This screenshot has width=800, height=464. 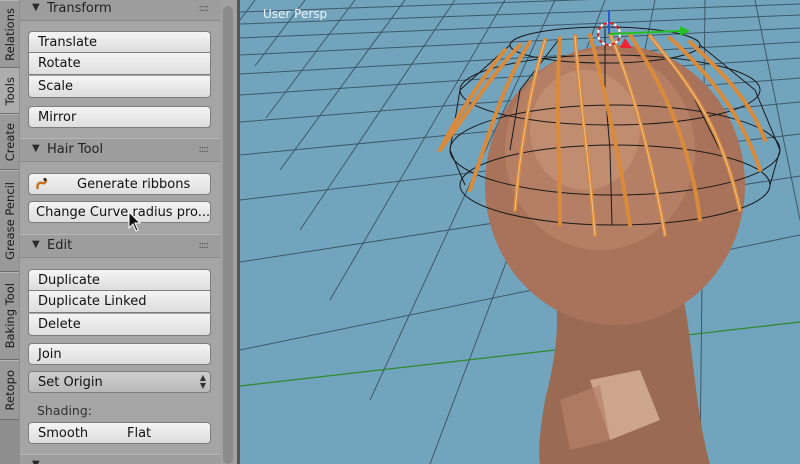 What do you see at coordinates (120, 150) in the screenshot?
I see `hair-tool-panel-header: ▼ Hair Tool ::::` at bounding box center [120, 150].